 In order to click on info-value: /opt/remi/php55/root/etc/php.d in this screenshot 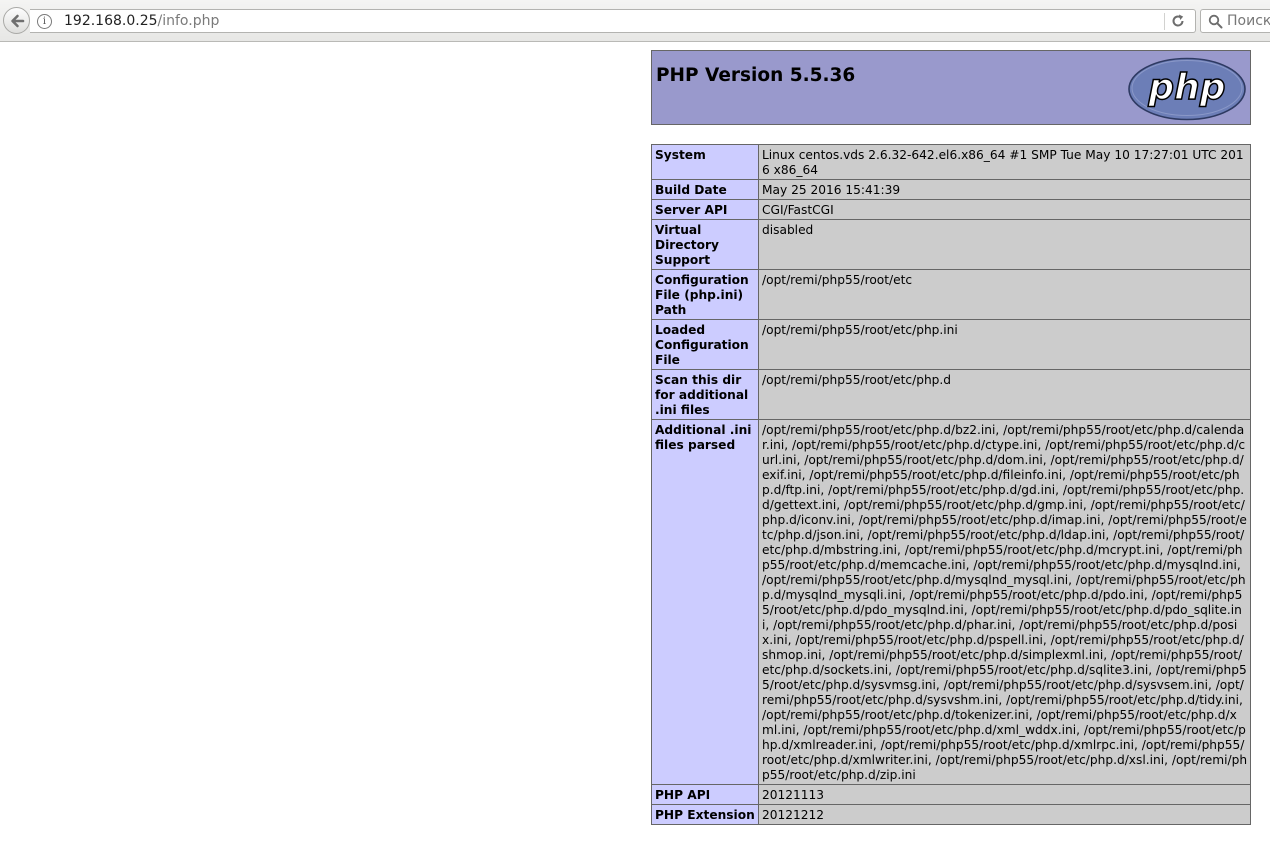, I will do `click(1004, 394)`.